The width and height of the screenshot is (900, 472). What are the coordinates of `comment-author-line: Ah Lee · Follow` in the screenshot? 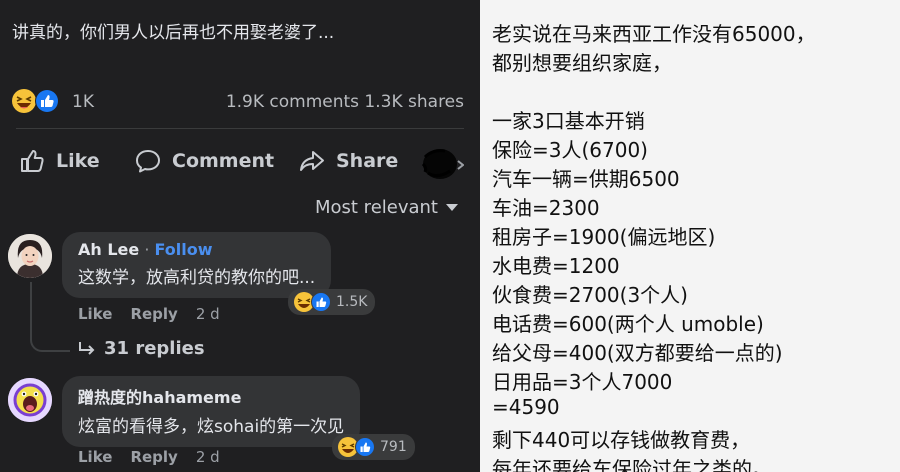 It's located at (145, 249).